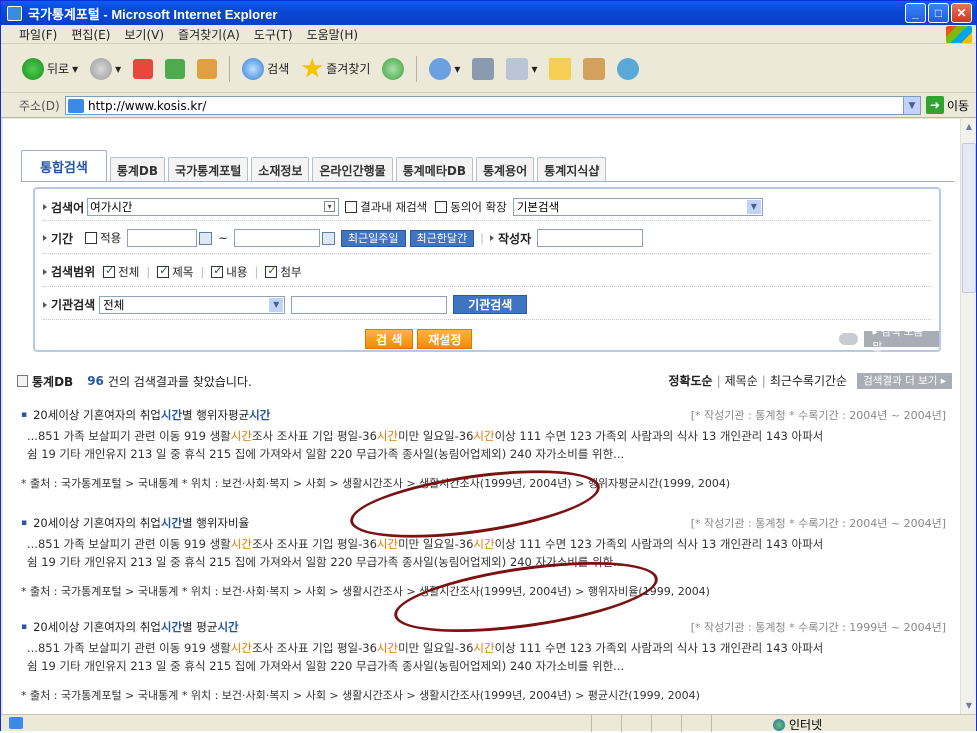 The height and width of the screenshot is (733, 977). I want to click on tab-integrated-search: 통합검색, so click(64, 166).